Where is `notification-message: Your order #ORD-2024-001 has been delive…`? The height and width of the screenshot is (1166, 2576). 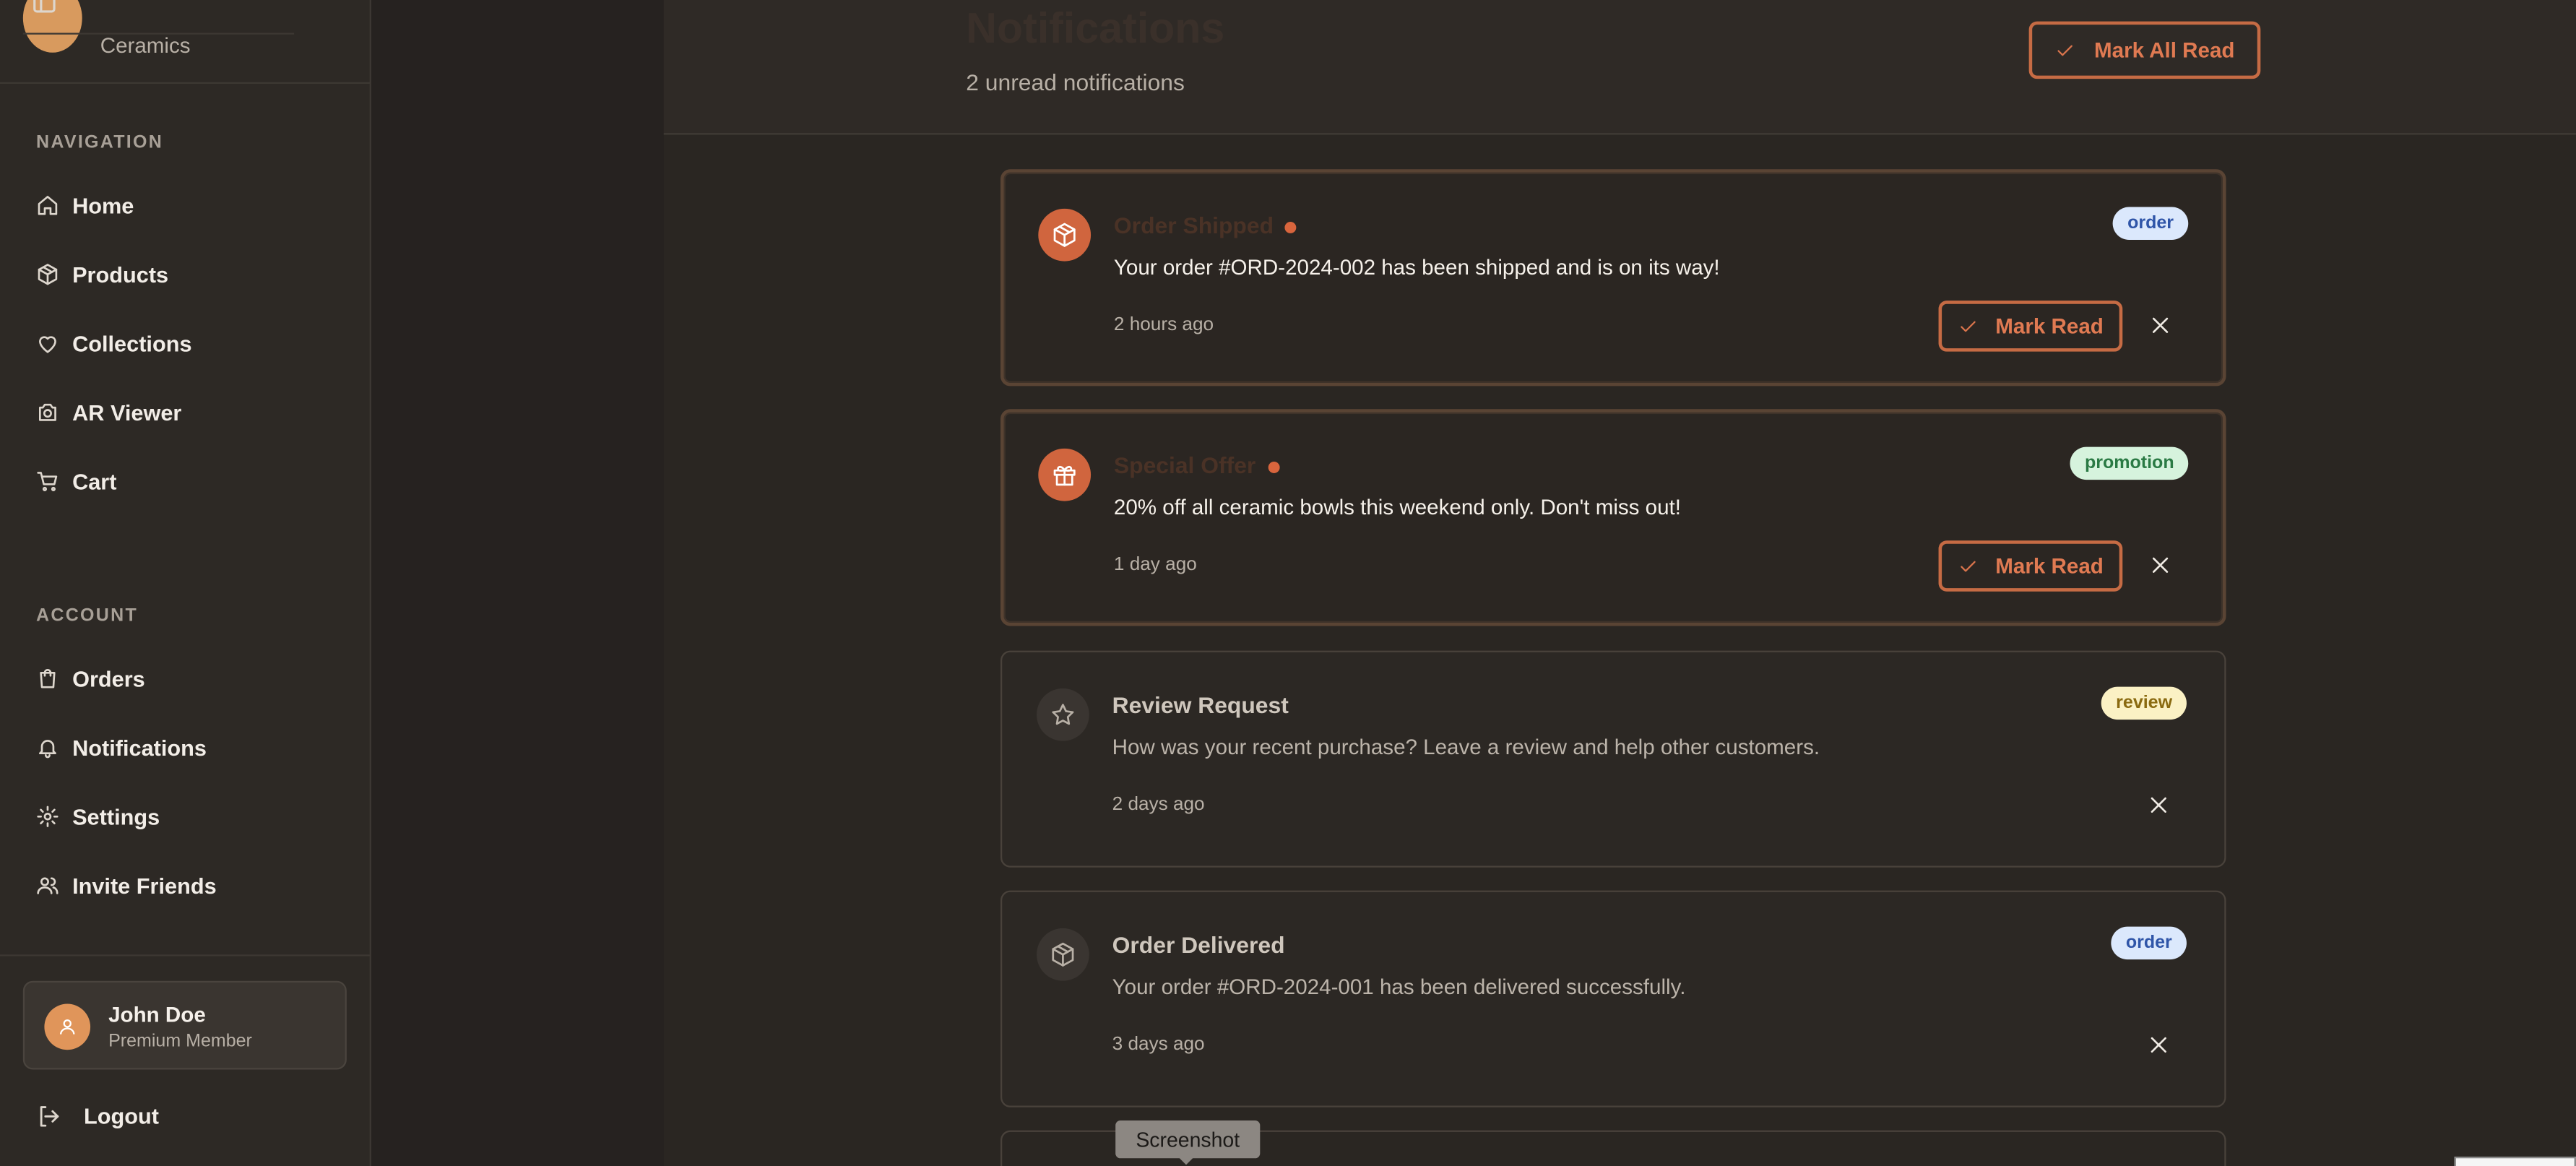 notification-message: Your order #ORD-2024-001 has been delive… is located at coordinates (1399, 987).